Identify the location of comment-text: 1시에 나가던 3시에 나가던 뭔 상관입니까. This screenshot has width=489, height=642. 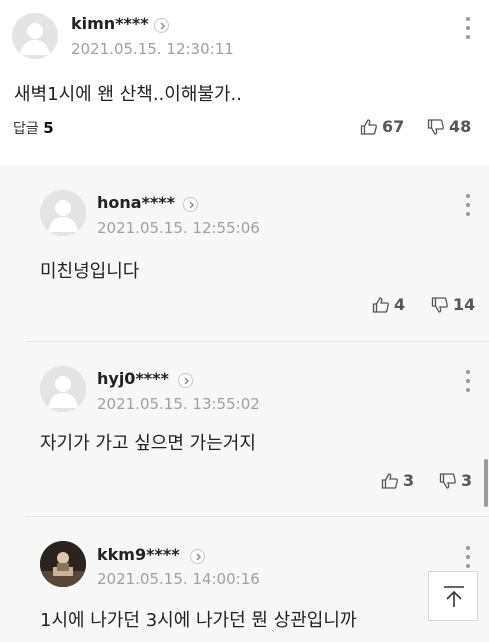
(198, 620).